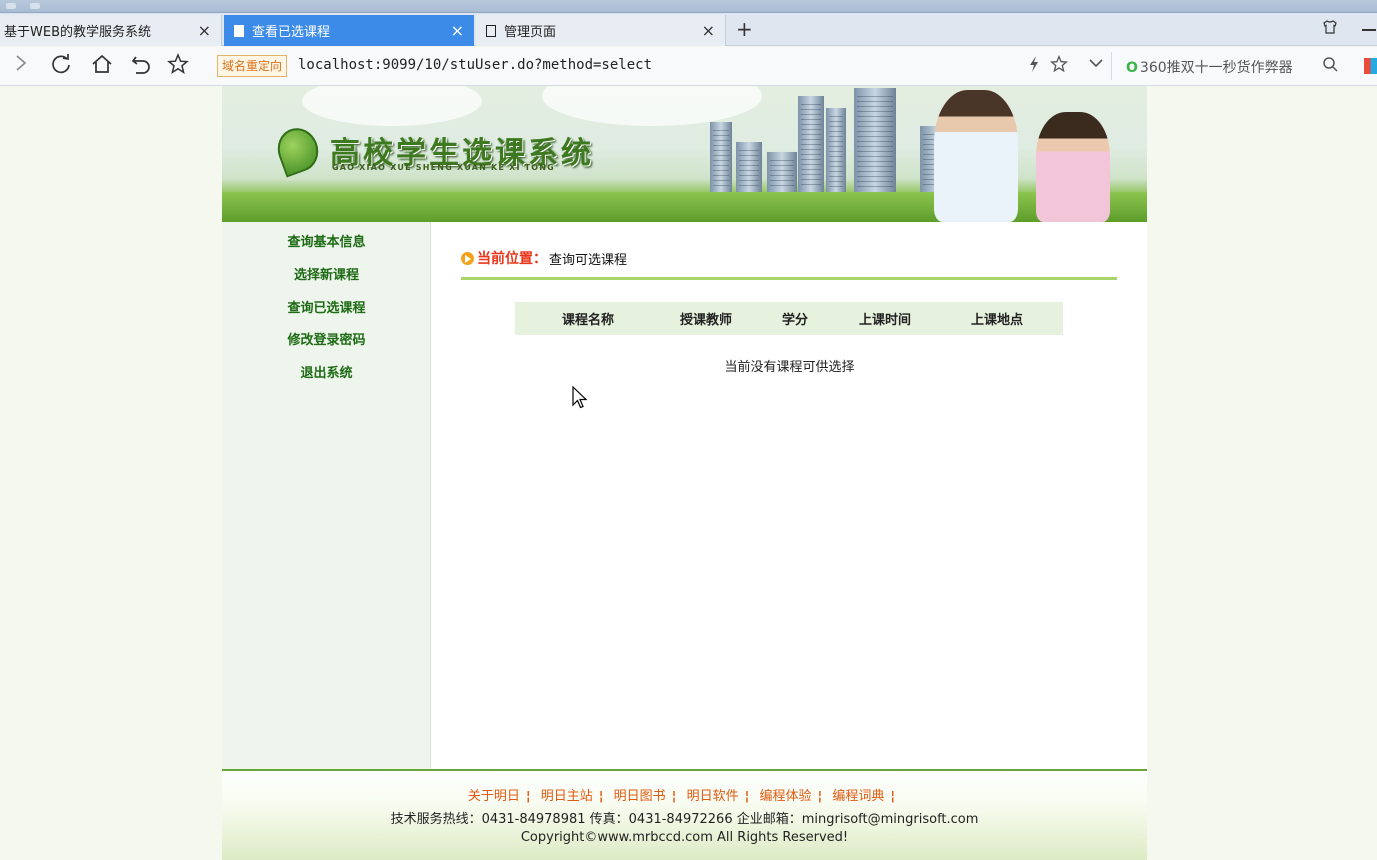 The height and width of the screenshot is (860, 1377). Describe the element at coordinates (706, 318) in the screenshot. I see `column-header: 授课教师` at that location.